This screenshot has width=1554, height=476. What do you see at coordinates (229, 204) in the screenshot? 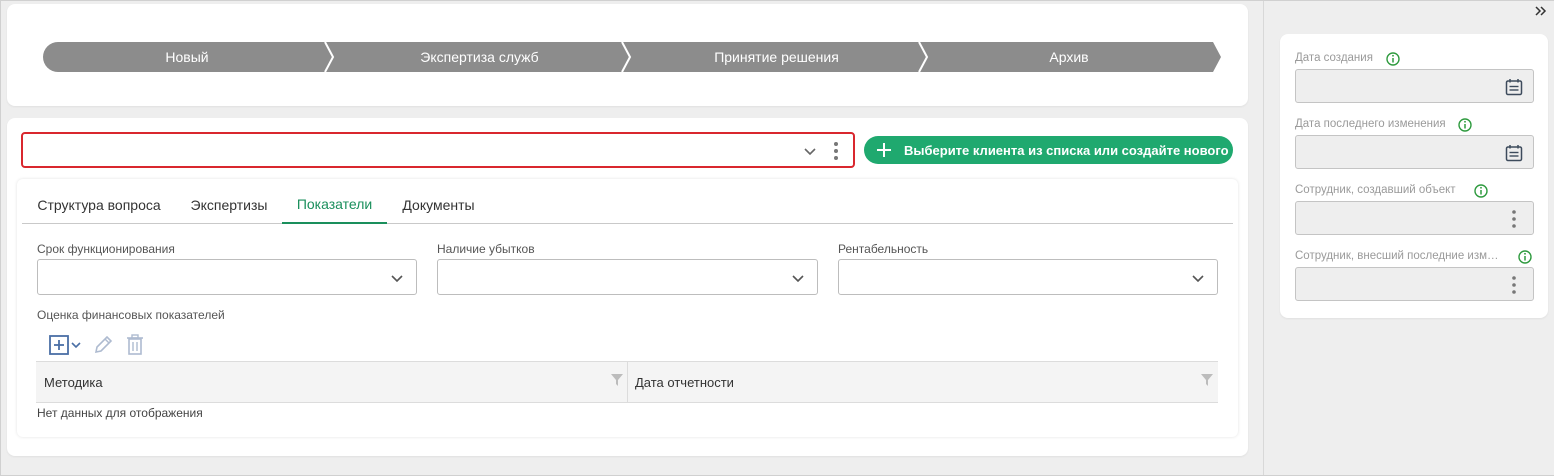
I see `tab-expertises: Экспертизы` at bounding box center [229, 204].